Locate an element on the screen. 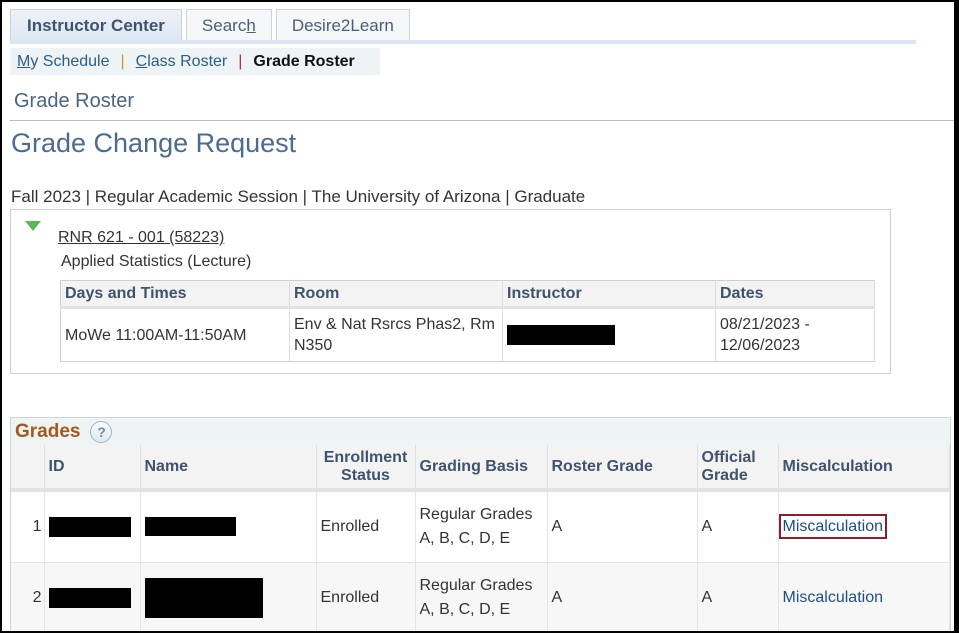 Image resolution: width=959 pixels, height=633 pixels. help-icon: ? is located at coordinates (101, 431).